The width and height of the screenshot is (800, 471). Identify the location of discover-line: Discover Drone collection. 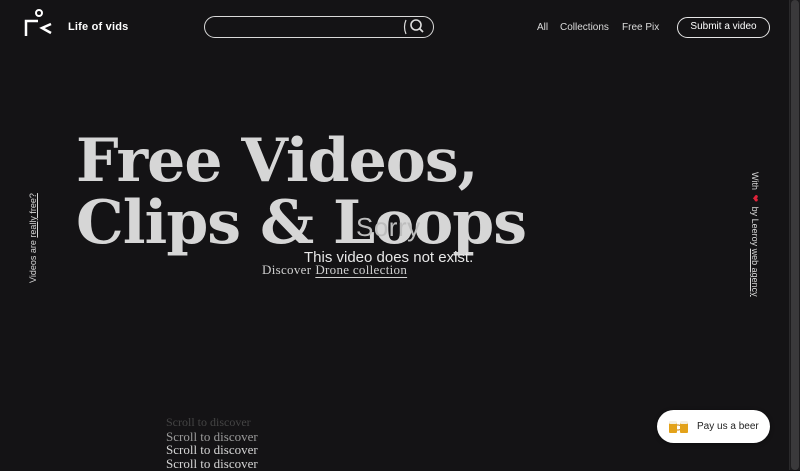
(334, 270).